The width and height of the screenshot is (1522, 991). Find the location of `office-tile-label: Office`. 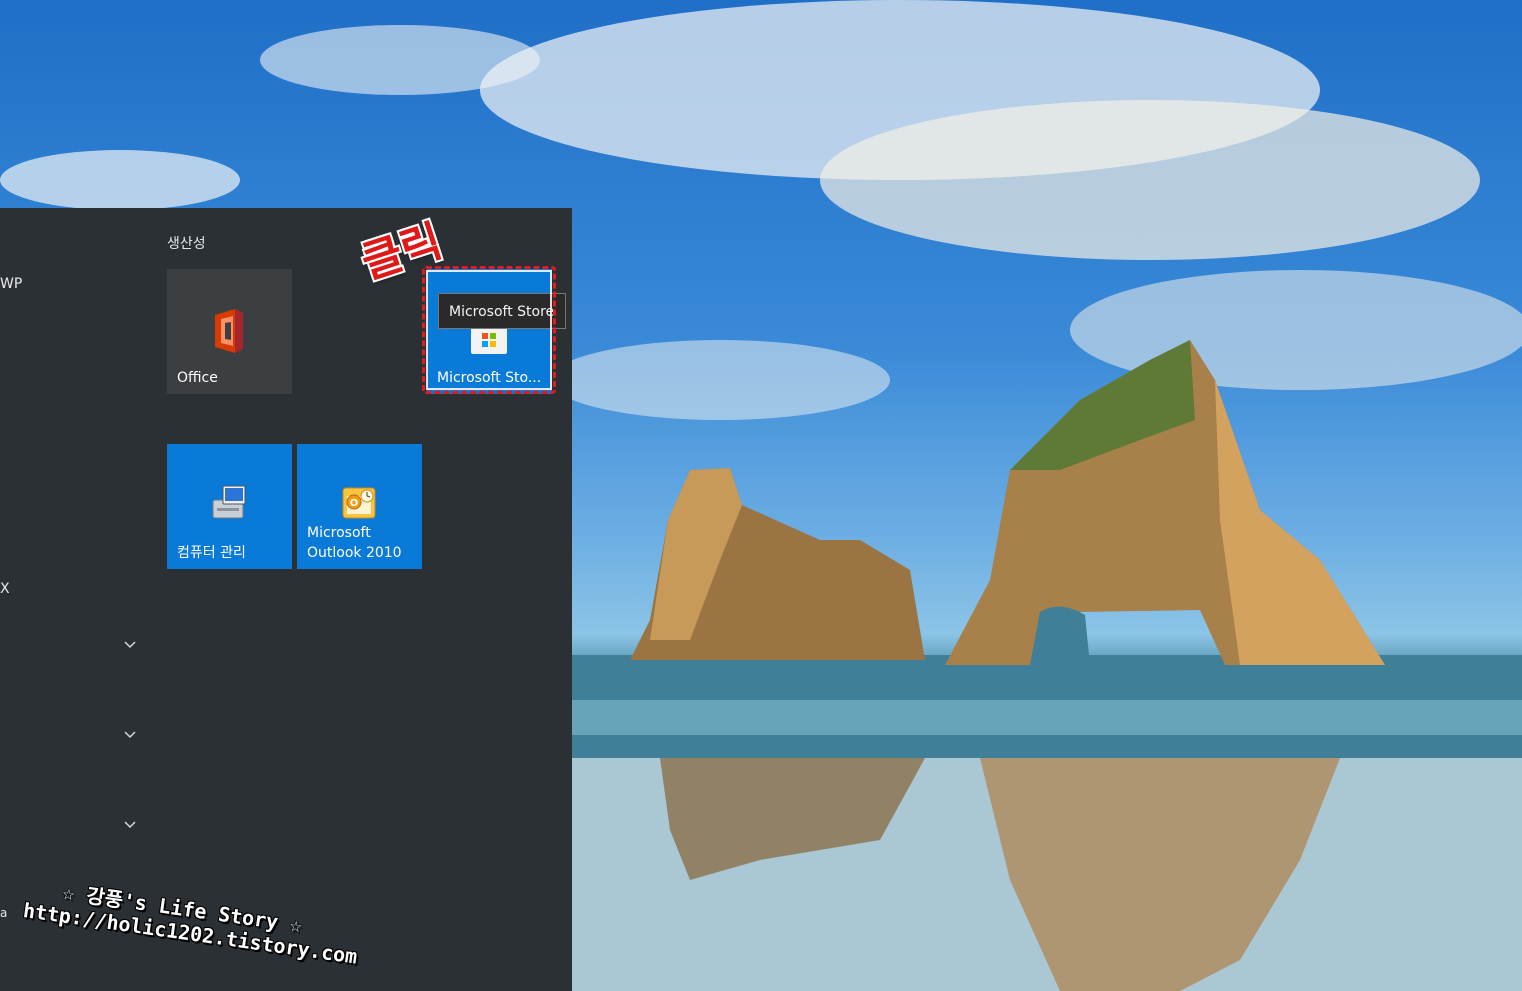

office-tile-label: Office is located at coordinates (197, 378).